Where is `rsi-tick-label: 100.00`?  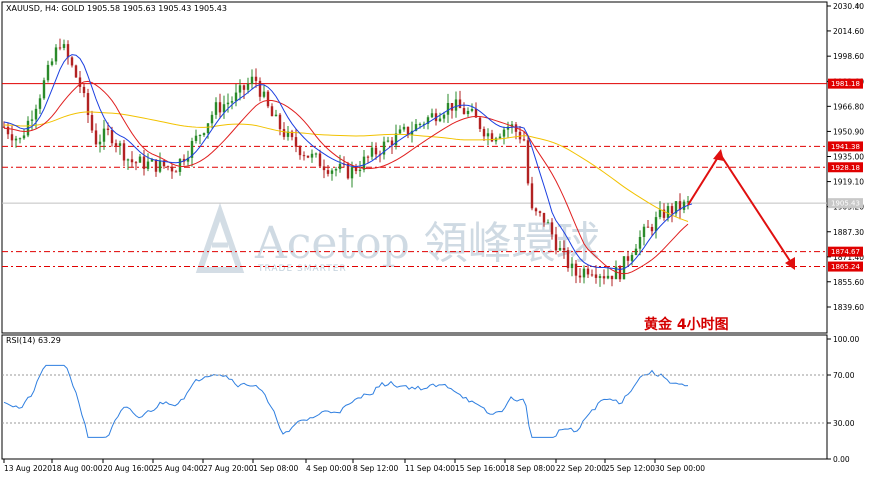
rsi-tick-label: 100.00 is located at coordinates (846, 339).